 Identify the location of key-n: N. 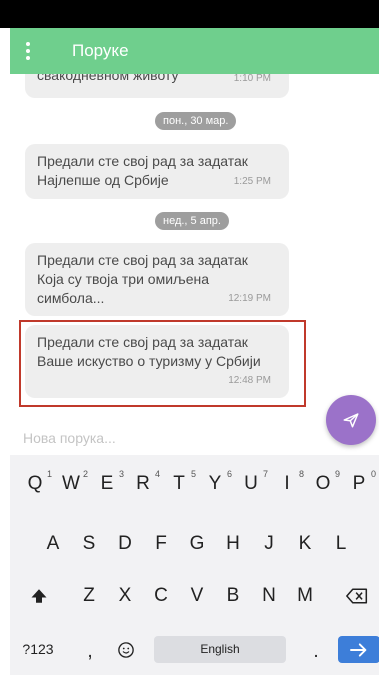
(269, 596).